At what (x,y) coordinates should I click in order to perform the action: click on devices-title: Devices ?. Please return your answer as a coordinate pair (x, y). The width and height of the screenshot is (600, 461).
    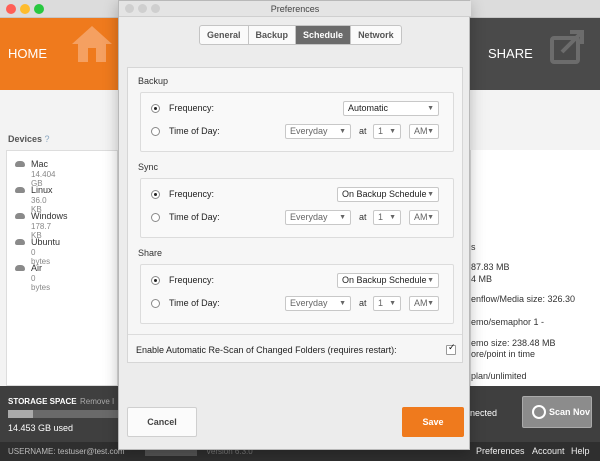
    Looking at the image, I should click on (29, 139).